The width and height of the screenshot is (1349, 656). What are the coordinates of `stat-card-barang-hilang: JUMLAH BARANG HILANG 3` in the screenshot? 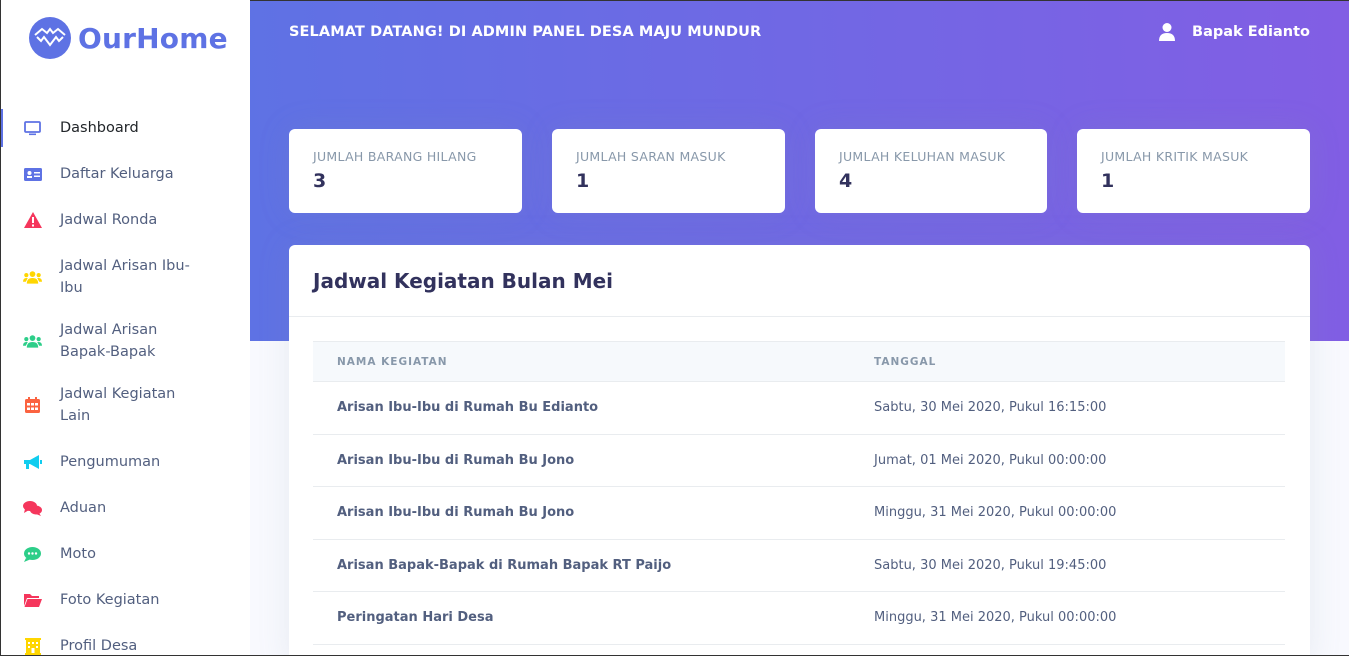 It's located at (405, 171).